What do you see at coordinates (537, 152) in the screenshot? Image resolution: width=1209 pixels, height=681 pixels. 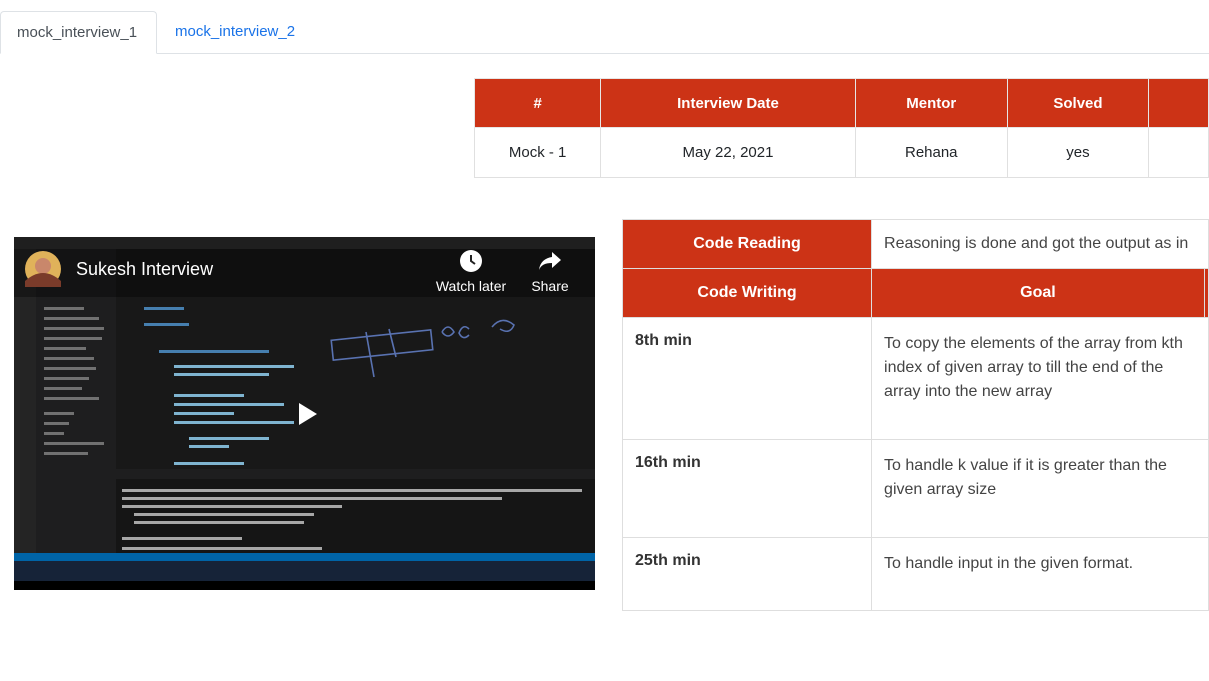 I see `cell-mock: Mock - 1` at bounding box center [537, 152].